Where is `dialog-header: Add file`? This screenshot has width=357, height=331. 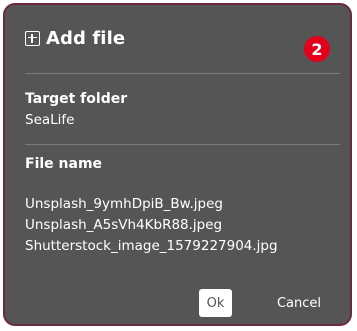
dialog-header: Add file is located at coordinates (75, 38).